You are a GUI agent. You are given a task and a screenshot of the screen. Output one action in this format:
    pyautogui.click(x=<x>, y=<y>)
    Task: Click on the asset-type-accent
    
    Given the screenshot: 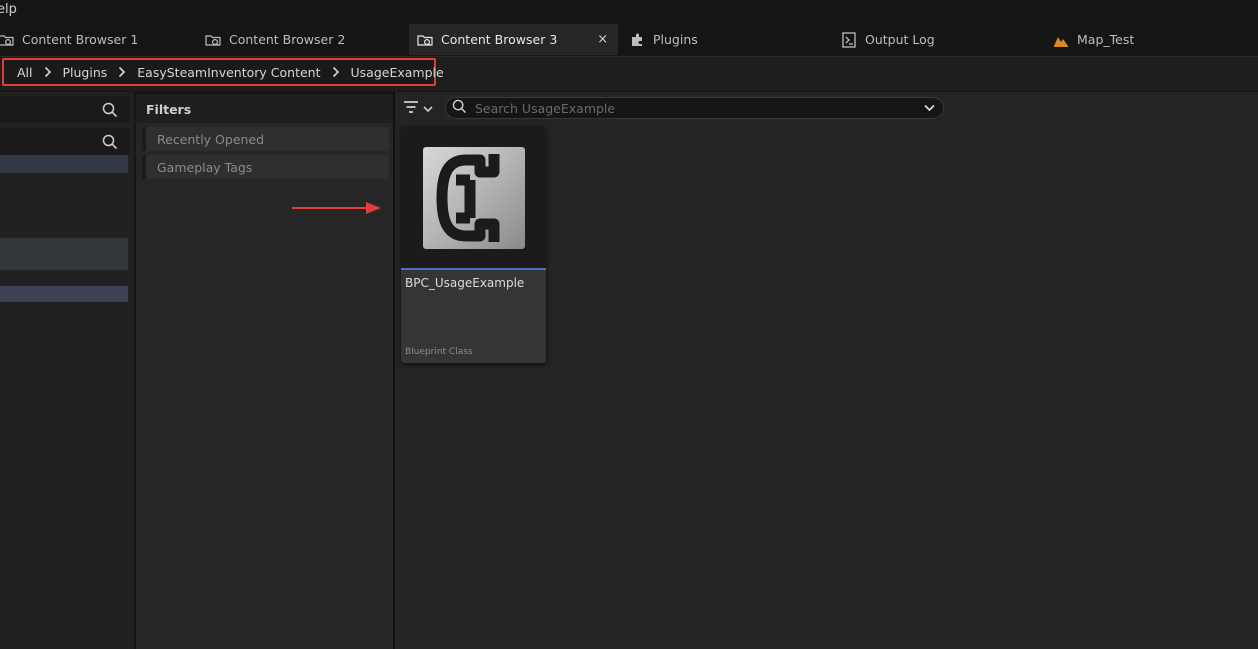 What is the action you would take?
    pyautogui.click(x=473, y=269)
    